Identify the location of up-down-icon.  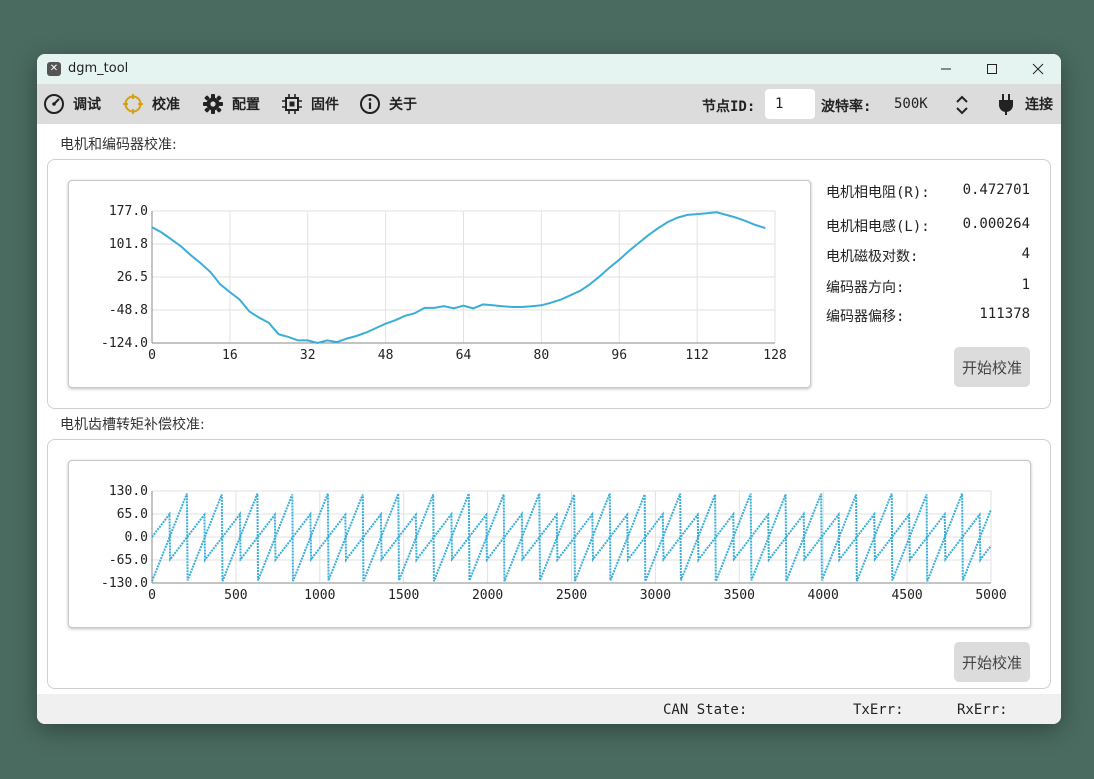
(962, 105).